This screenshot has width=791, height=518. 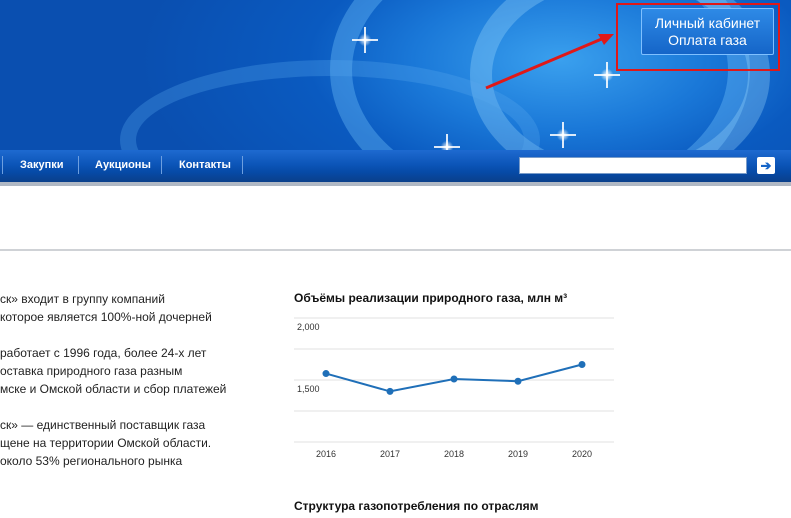 I want to click on intro-line: ск» — единственный поставщик газа, so click(x=103, y=425).